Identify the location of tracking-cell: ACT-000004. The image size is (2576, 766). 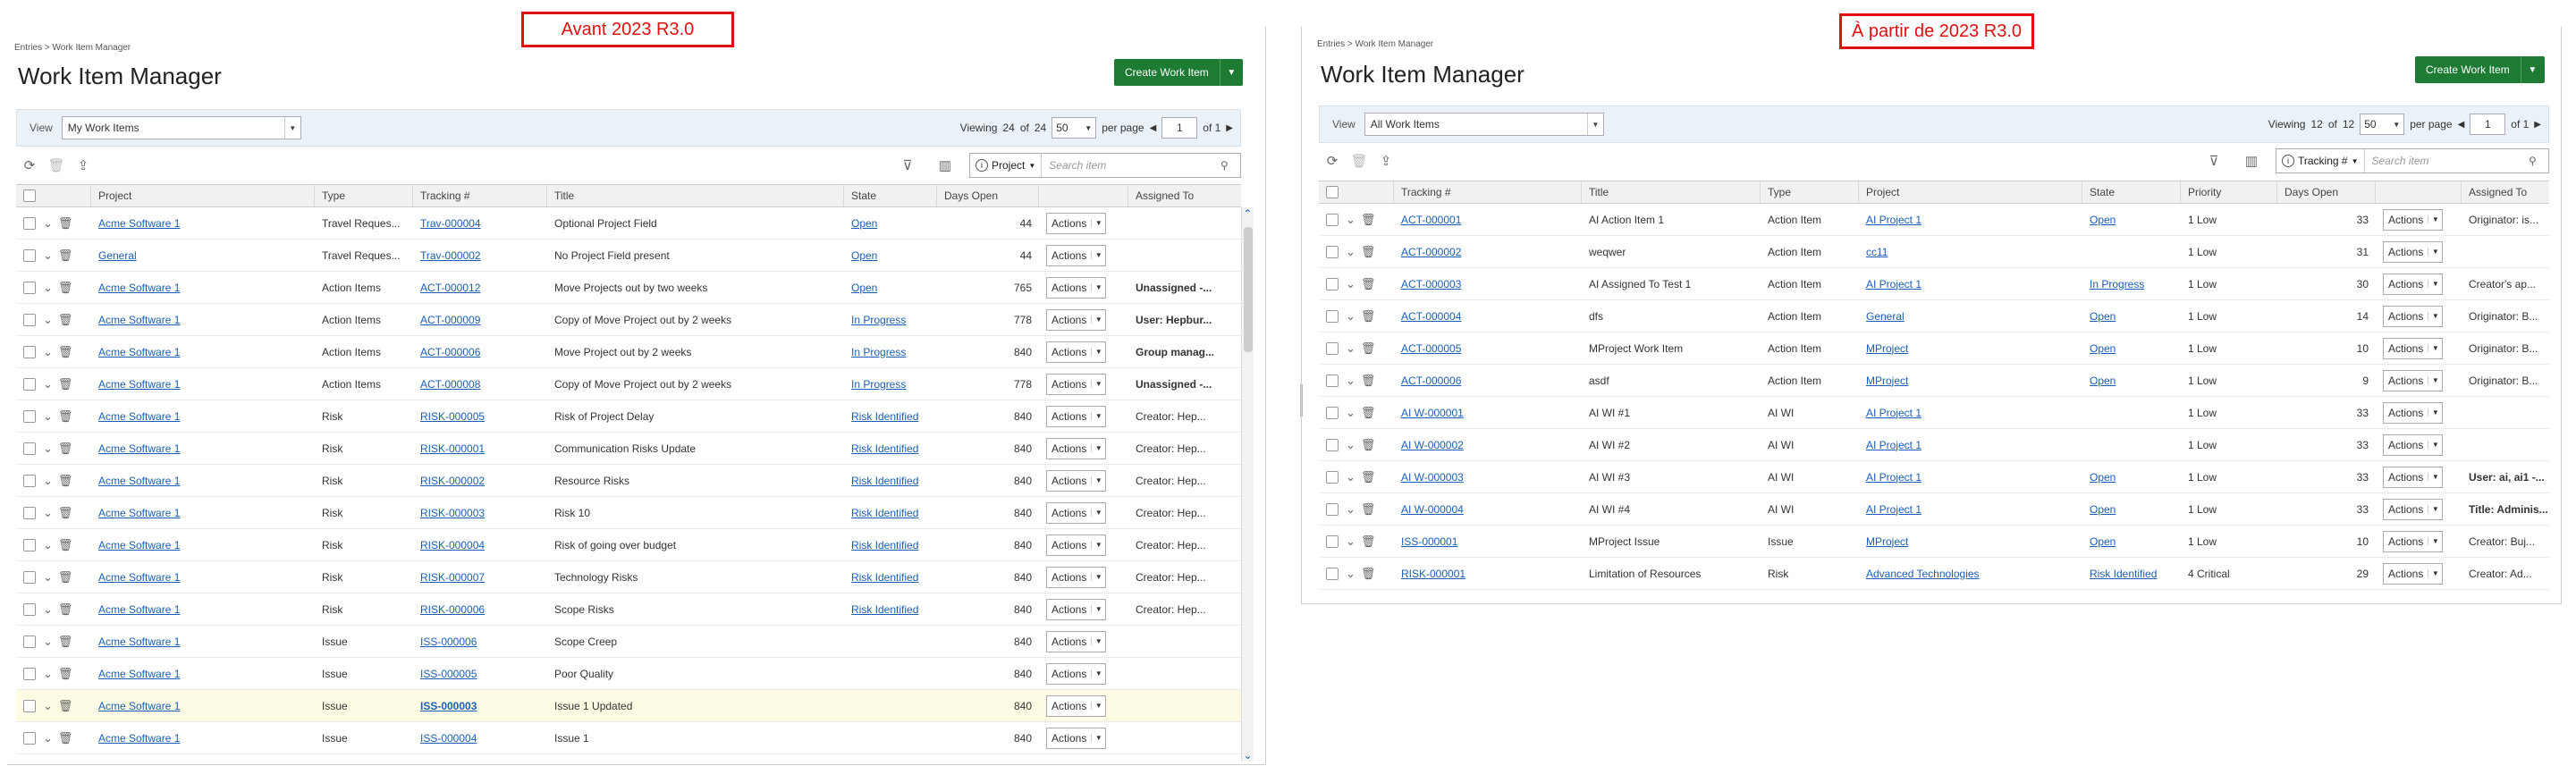
(1488, 316).